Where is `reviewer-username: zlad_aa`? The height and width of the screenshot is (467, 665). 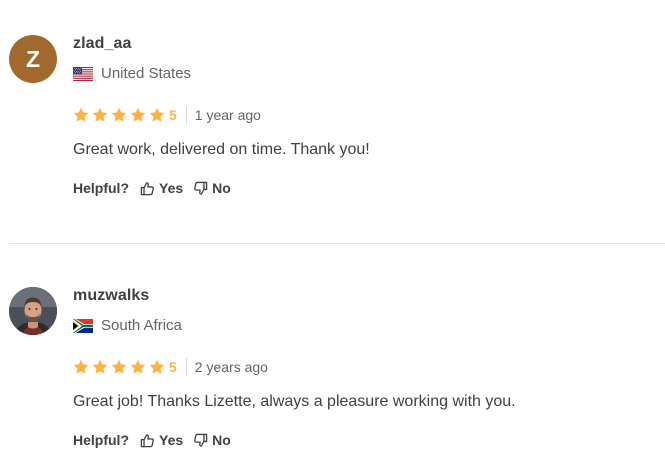
reviewer-username: zlad_aa is located at coordinates (102, 44).